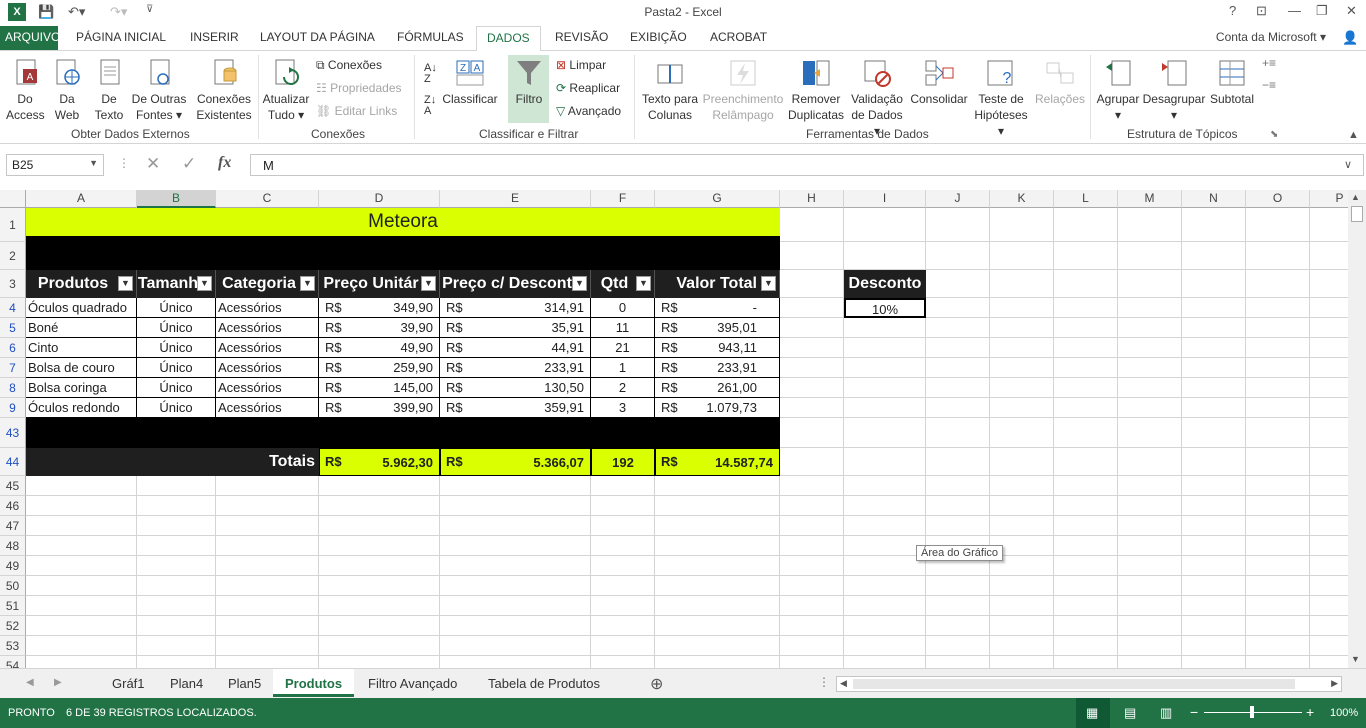 The width and height of the screenshot is (1366, 728). What do you see at coordinates (224, 90) in the screenshot?
I see `conexoes-existentes-button: Conexões Existentes` at bounding box center [224, 90].